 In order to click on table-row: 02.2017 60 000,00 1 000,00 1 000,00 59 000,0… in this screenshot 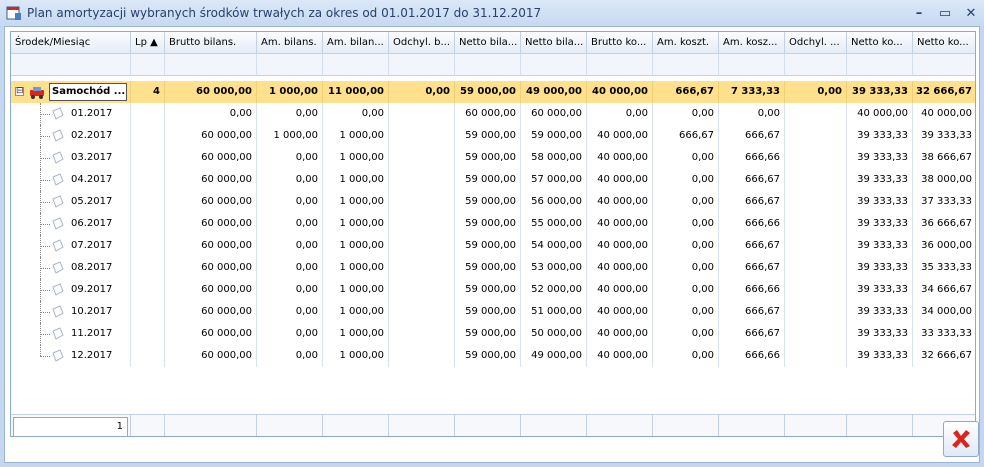, I will do `click(493, 136)`.